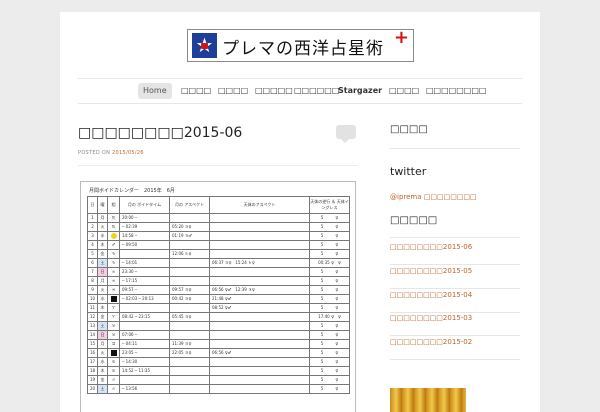 The image size is (600, 412). What do you see at coordinates (92, 254) in the screenshot?
I see `calendar-cell-d: 5` at bounding box center [92, 254].